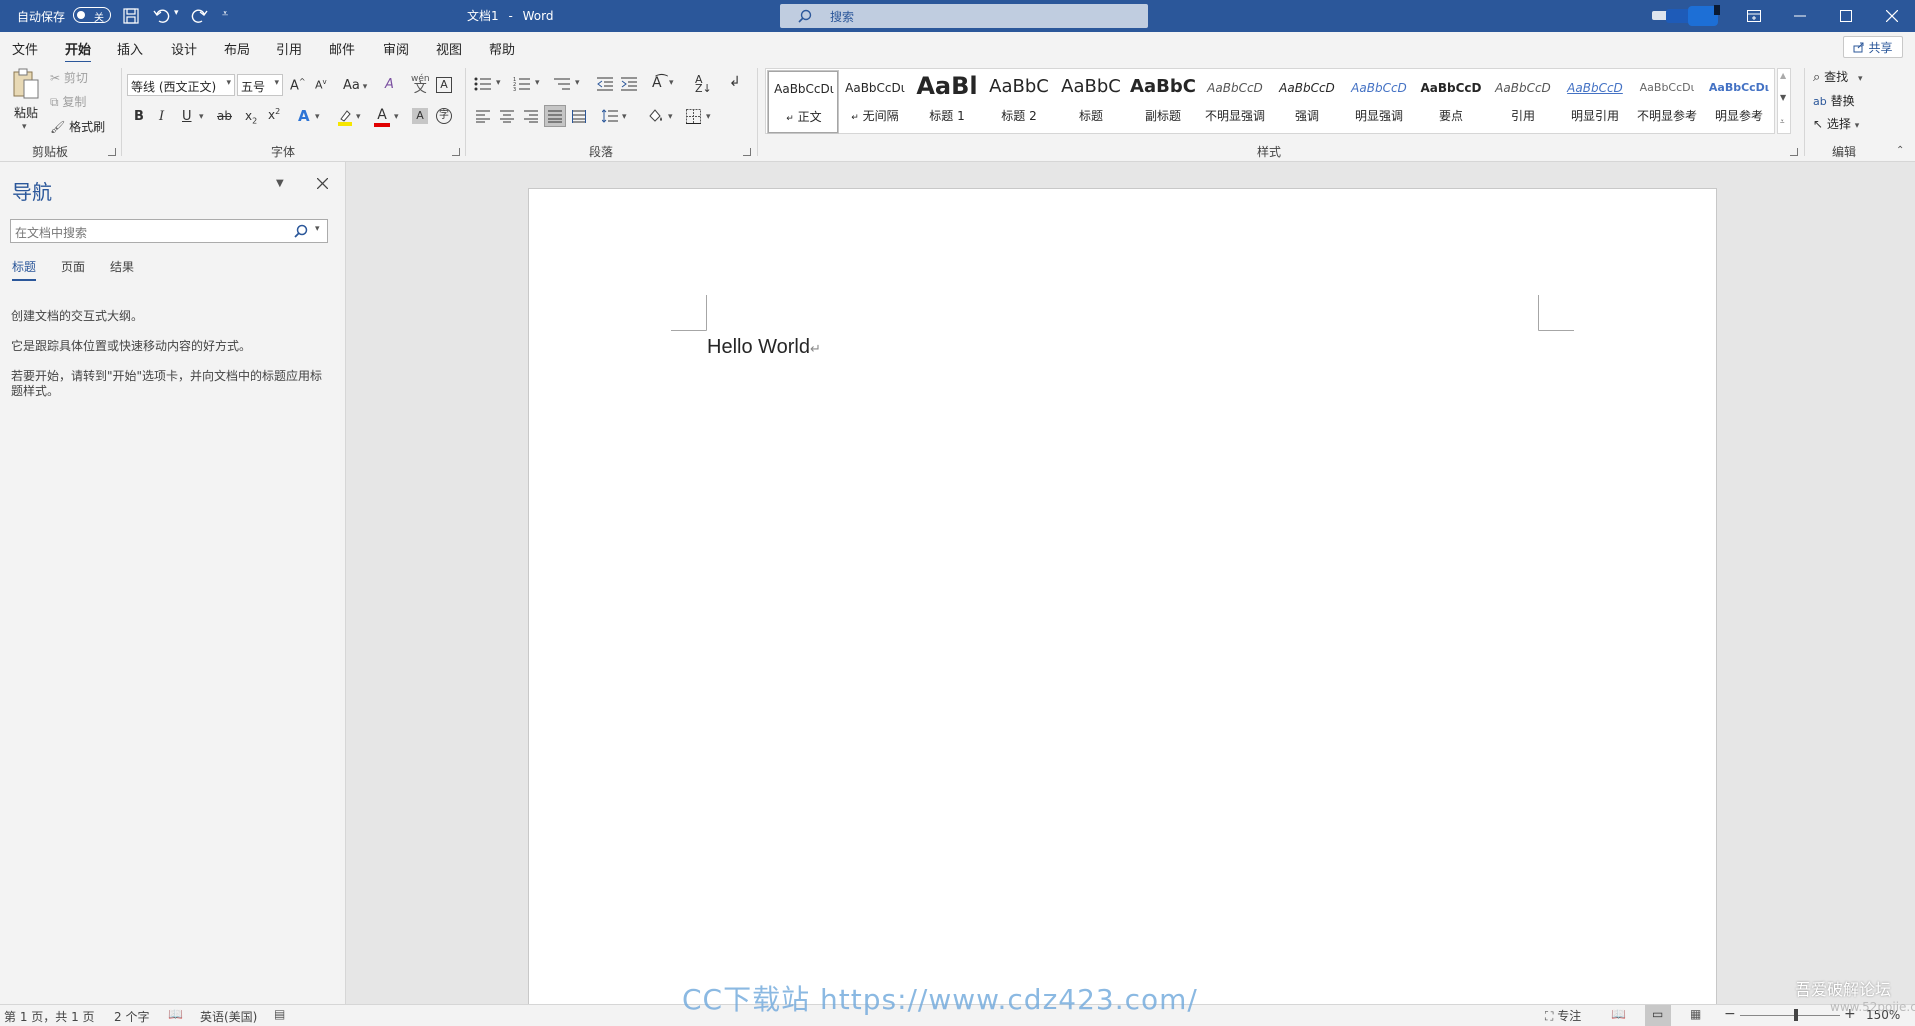  What do you see at coordinates (181, 85) in the screenshot?
I see `font-name-select: 等线 (西文正文) ▾` at bounding box center [181, 85].